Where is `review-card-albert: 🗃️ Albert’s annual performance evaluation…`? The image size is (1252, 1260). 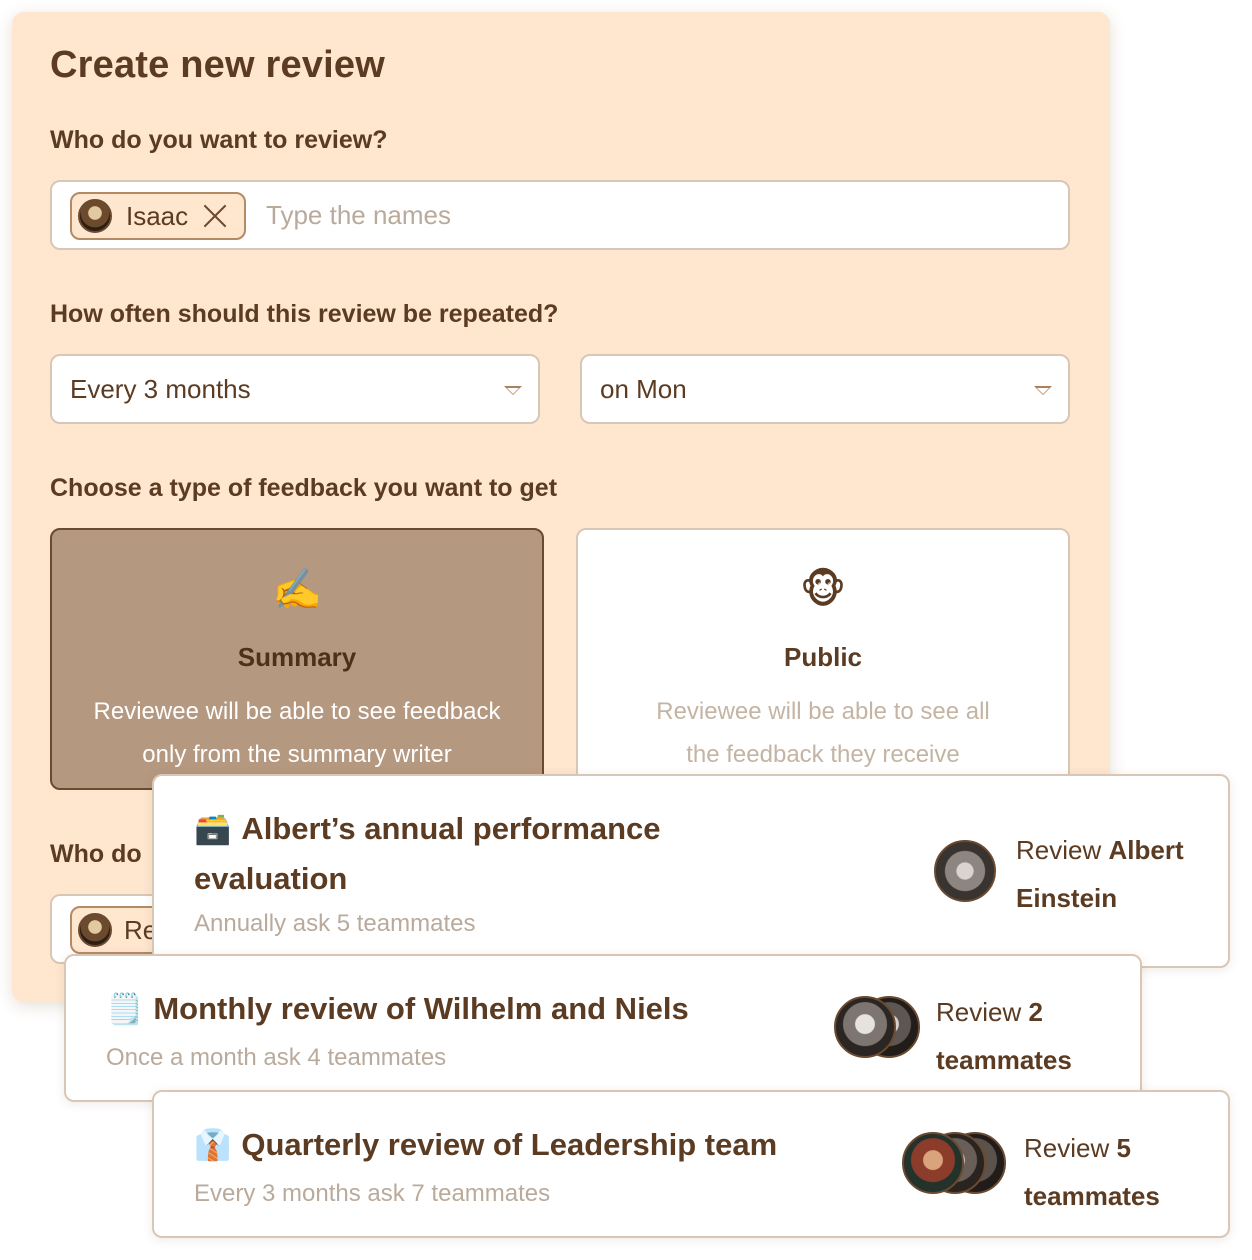
review-card-albert: 🗃️ Albert’s annual performance evaluation… is located at coordinates (691, 871).